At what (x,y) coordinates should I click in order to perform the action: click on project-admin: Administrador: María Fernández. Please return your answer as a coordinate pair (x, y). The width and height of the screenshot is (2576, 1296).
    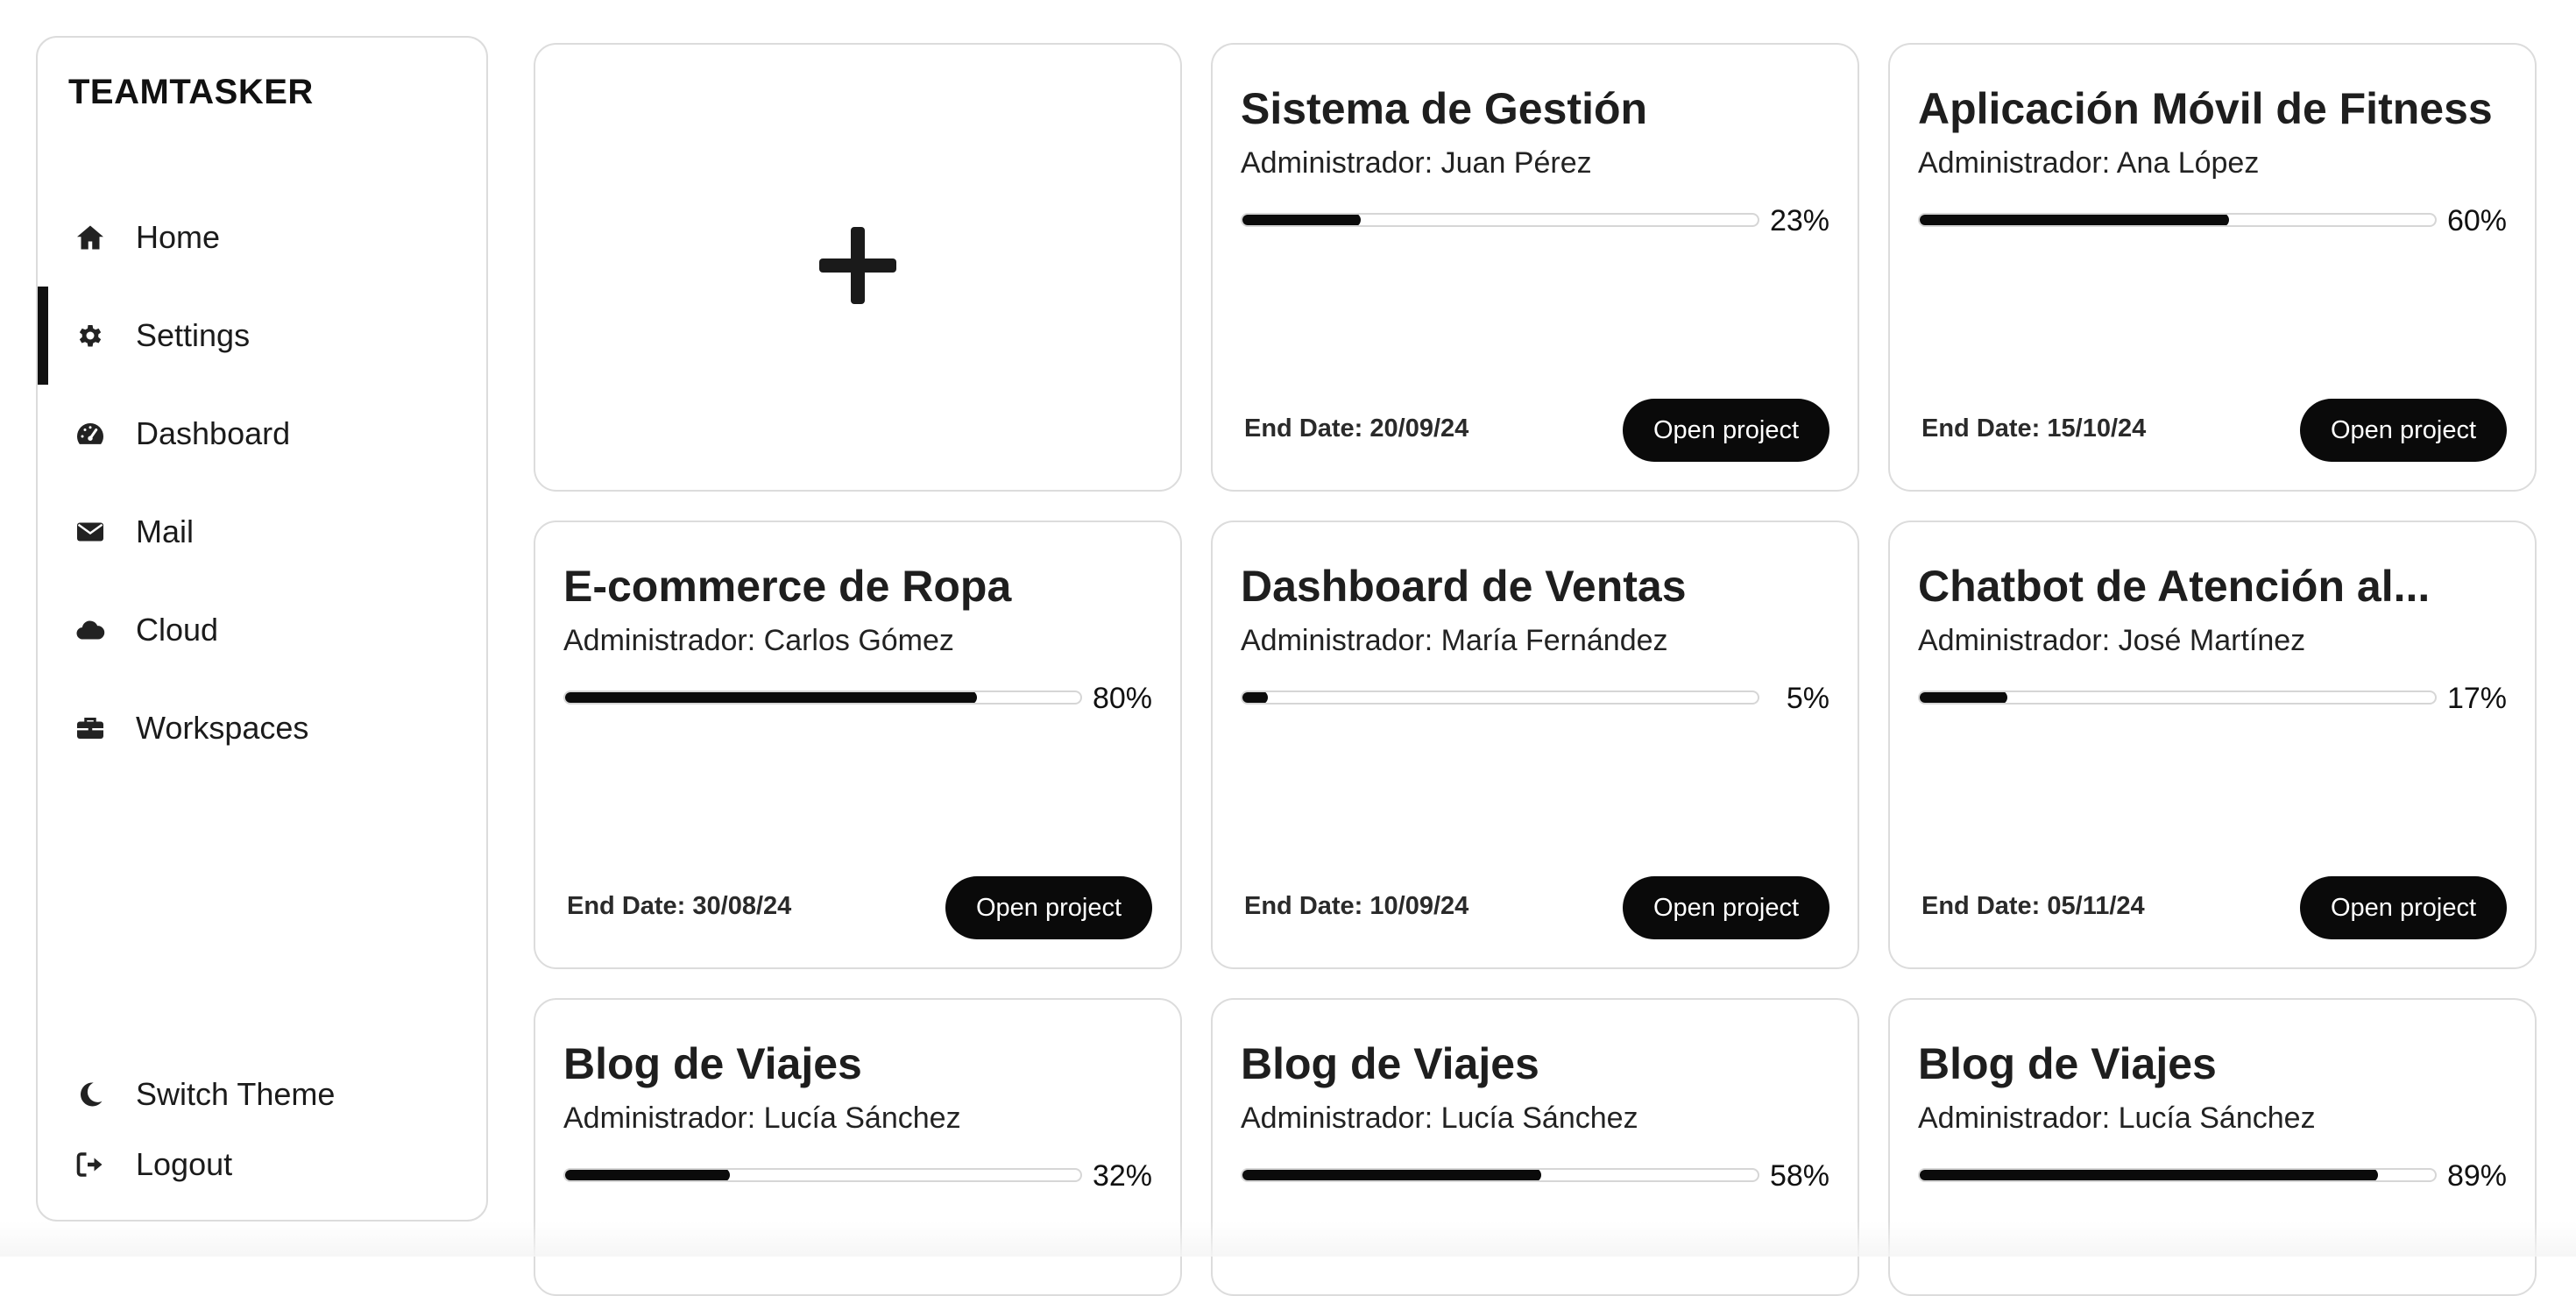
    Looking at the image, I should click on (1454, 640).